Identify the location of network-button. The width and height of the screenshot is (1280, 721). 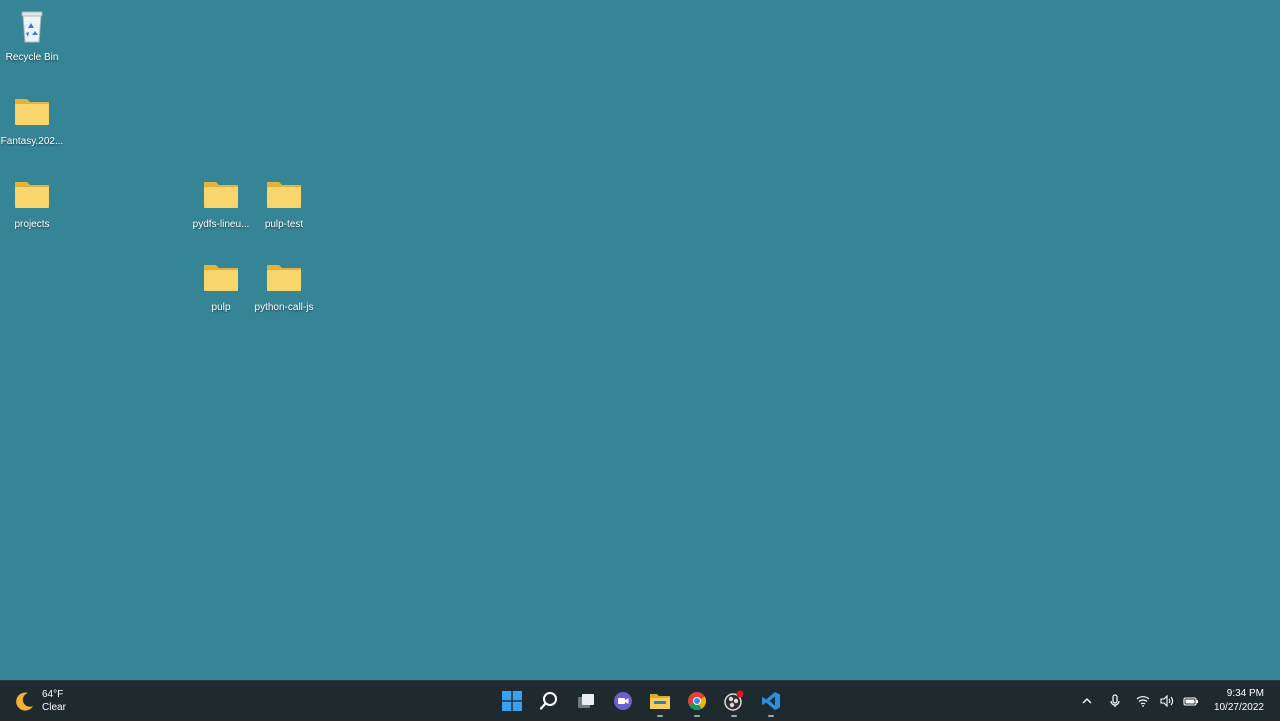
(1143, 701).